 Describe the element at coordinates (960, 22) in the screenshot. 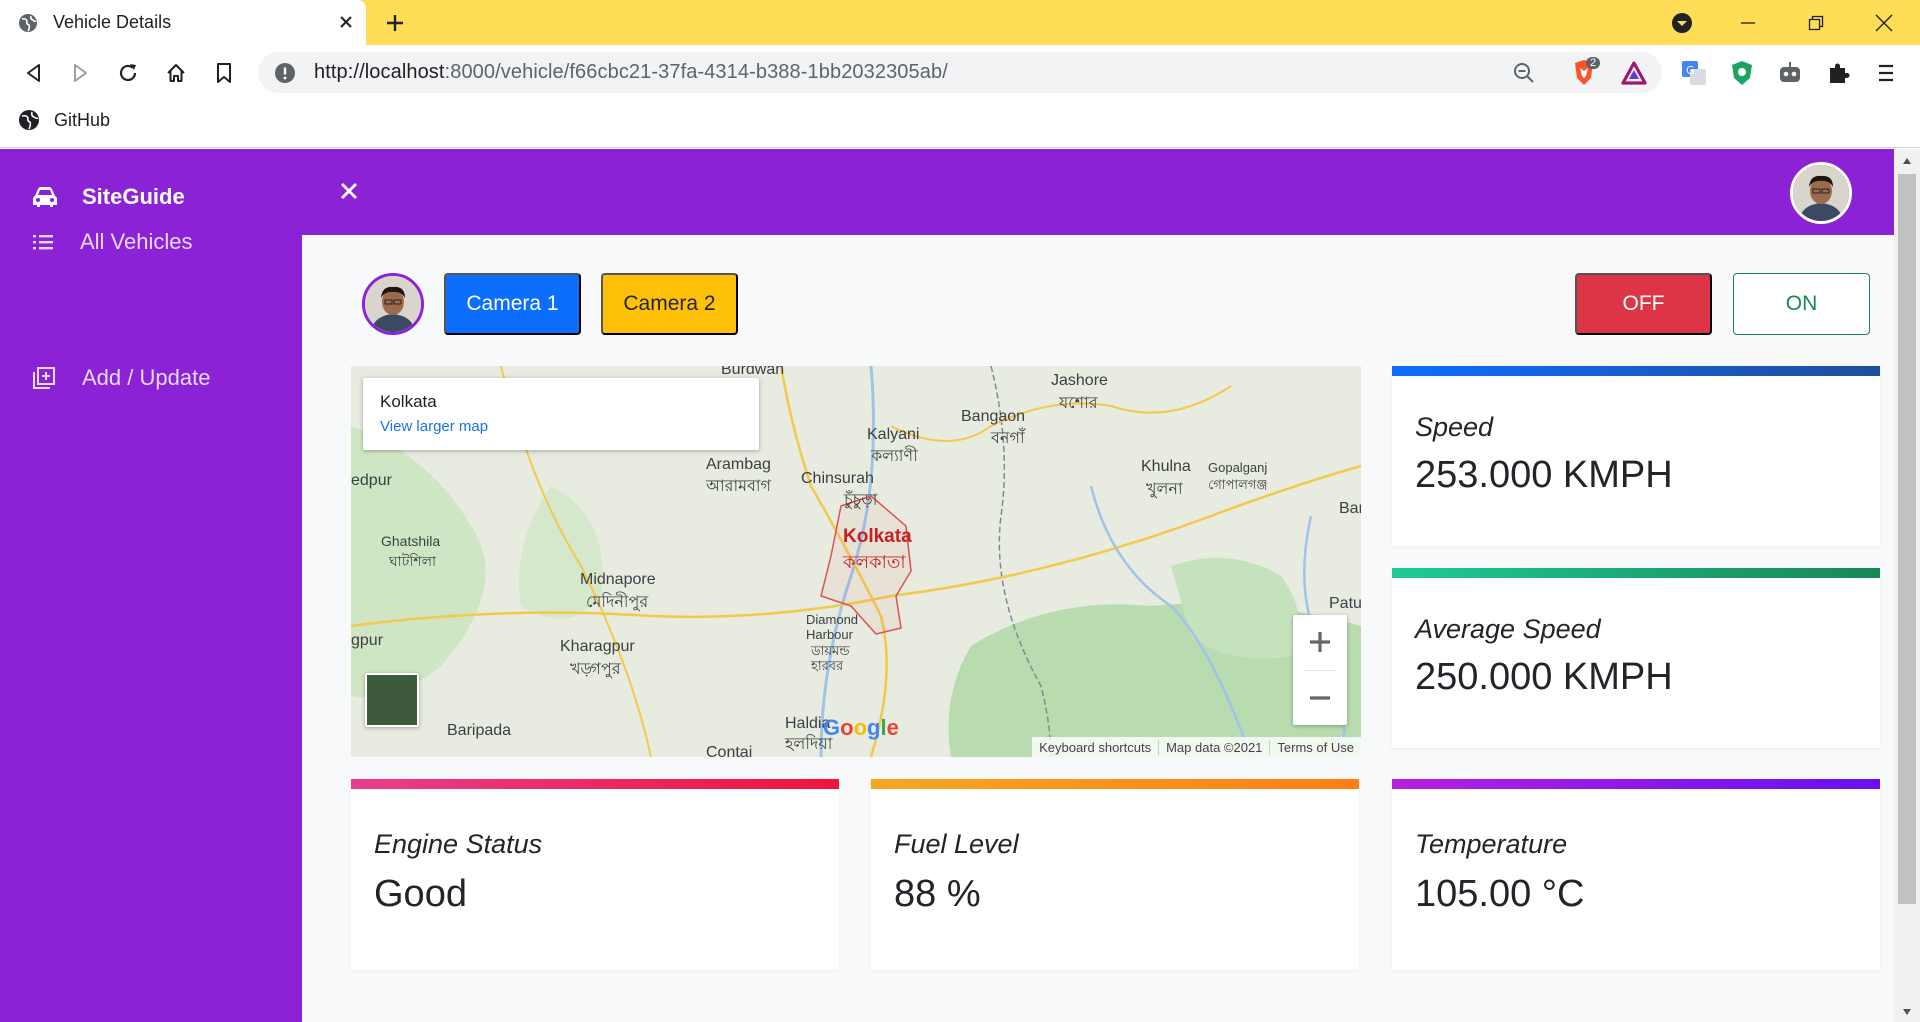

I see `tab-strip: Vehicle Details` at that location.